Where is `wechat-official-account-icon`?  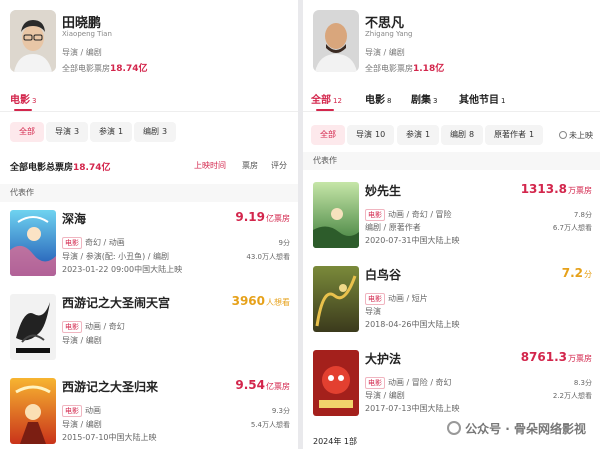
wechat-official-account-icon is located at coordinates (454, 428).